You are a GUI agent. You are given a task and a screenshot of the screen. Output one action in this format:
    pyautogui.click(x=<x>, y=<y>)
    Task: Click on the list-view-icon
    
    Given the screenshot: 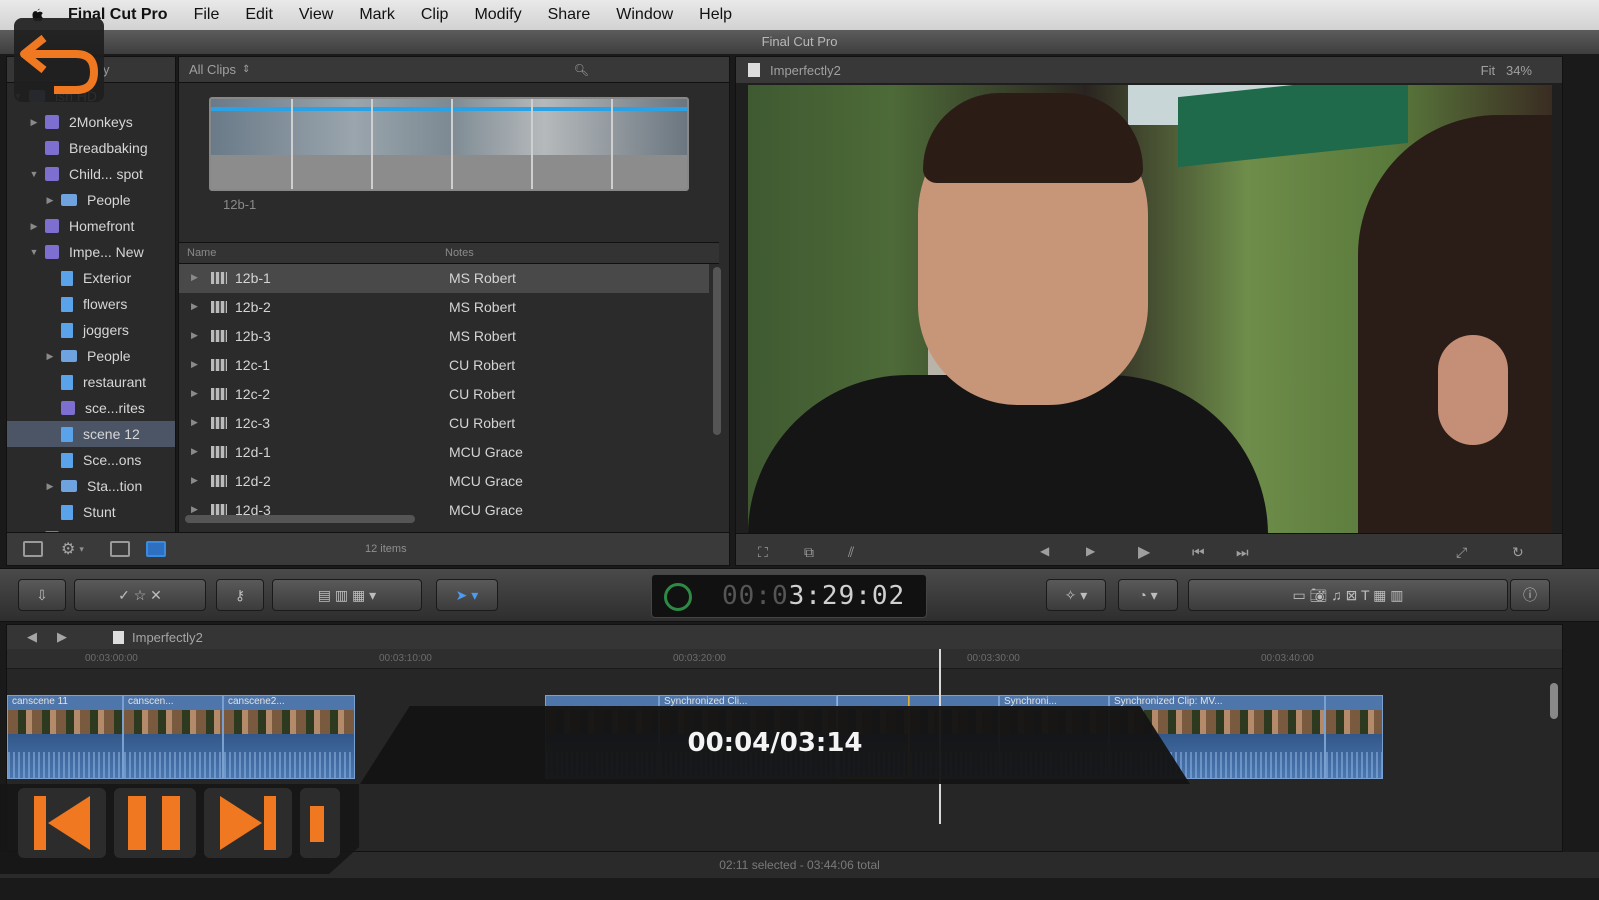 What is the action you would take?
    pyautogui.click(x=155, y=549)
    